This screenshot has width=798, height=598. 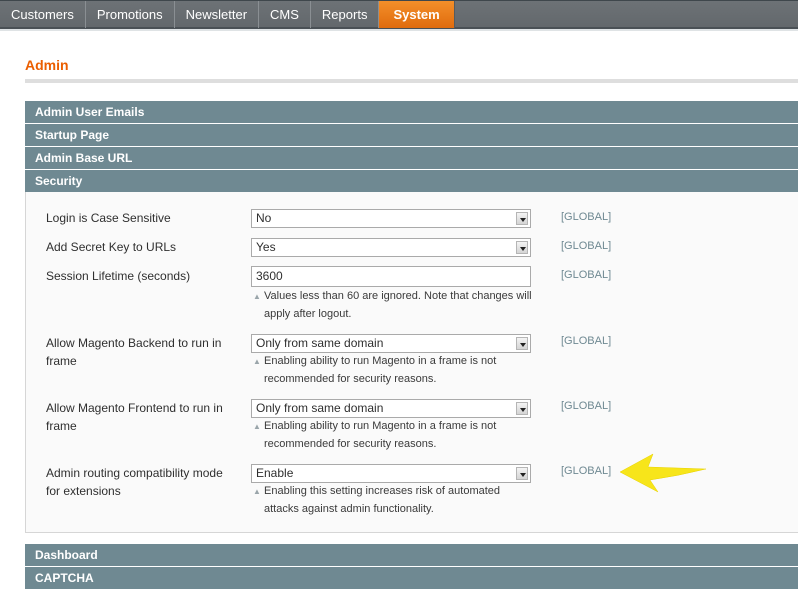 I want to click on selected-value: Enable, so click(x=275, y=473).